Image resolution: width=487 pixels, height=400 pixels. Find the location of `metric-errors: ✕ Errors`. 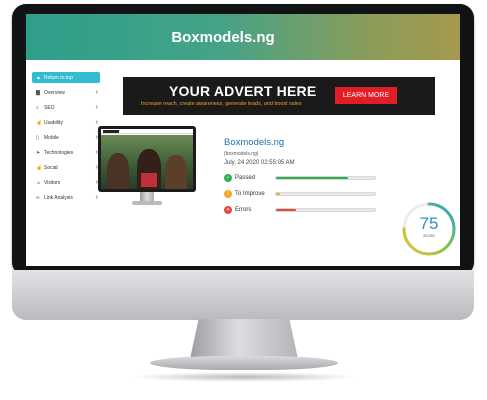

metric-errors: ✕ Errors is located at coordinates (304, 210).